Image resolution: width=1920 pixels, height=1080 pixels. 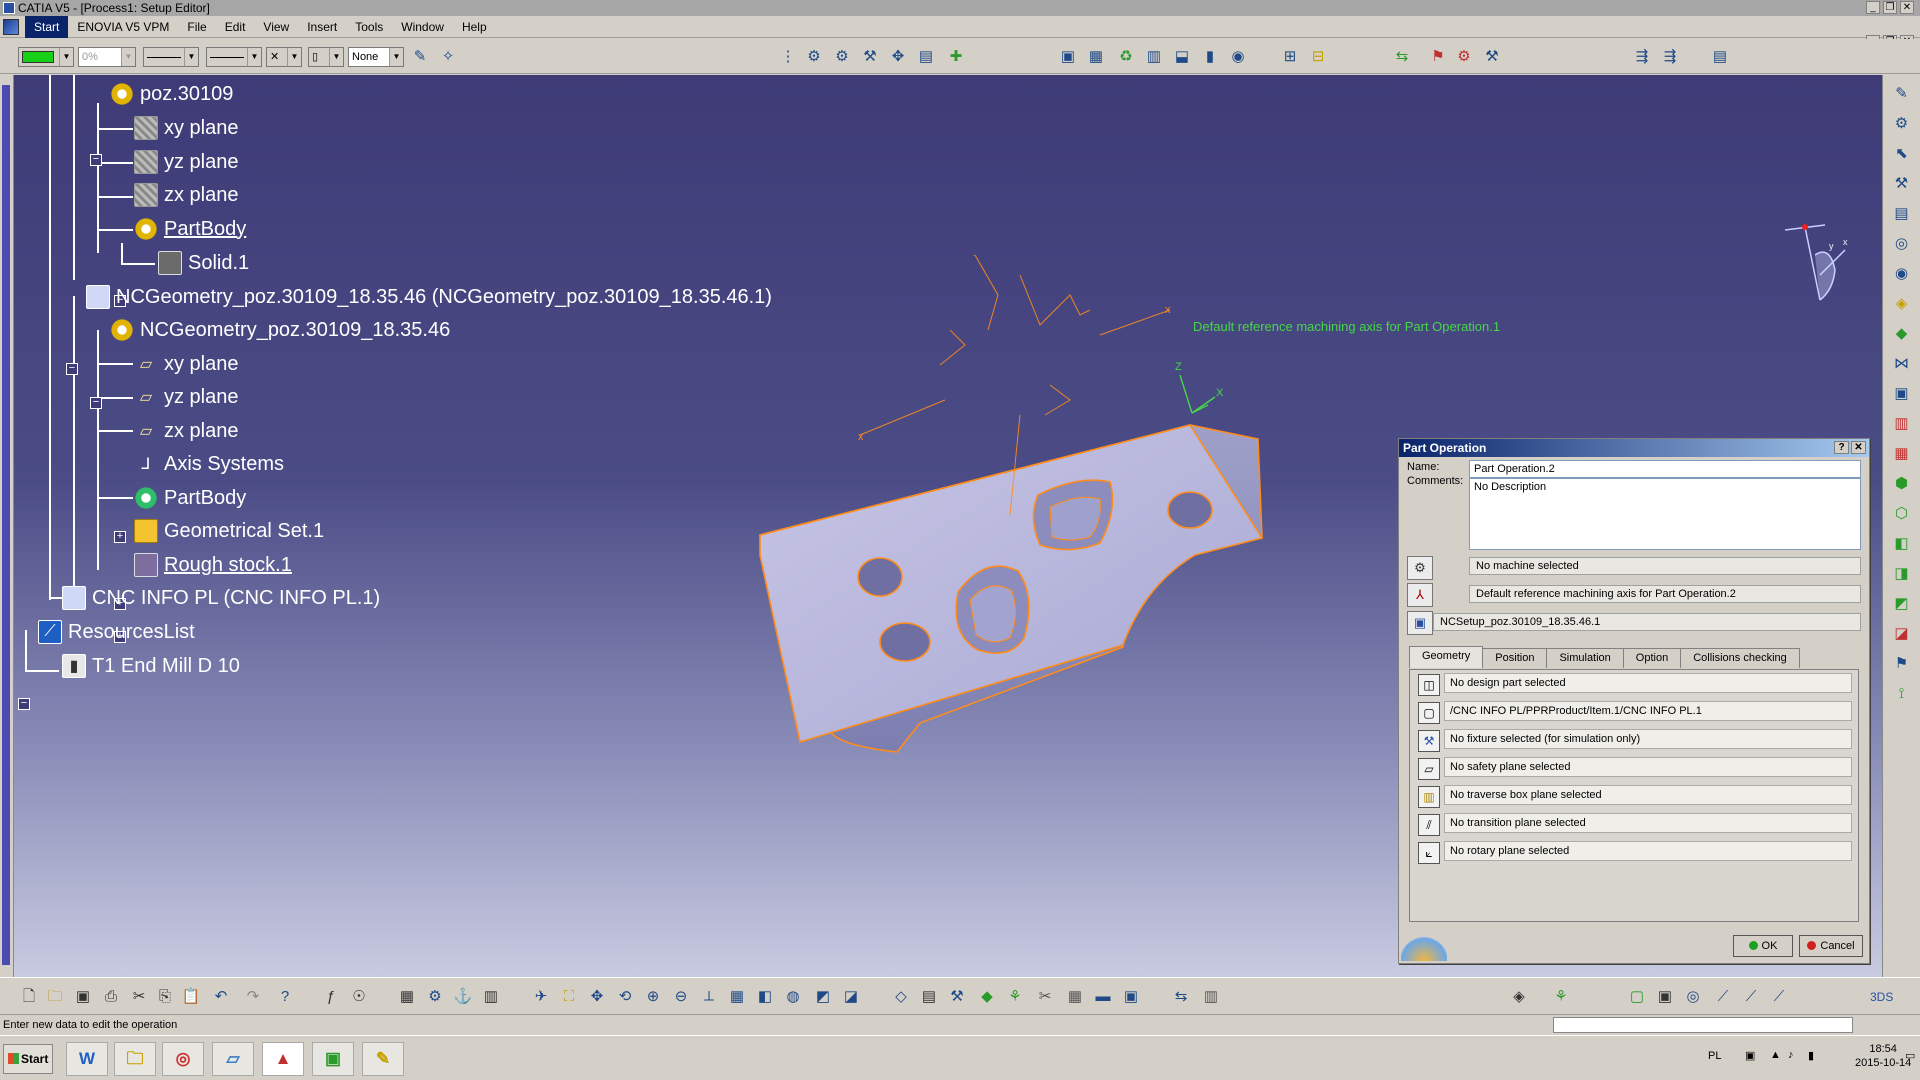 I want to click on tree-node-partbody-1: PartBody, so click(x=190, y=229).